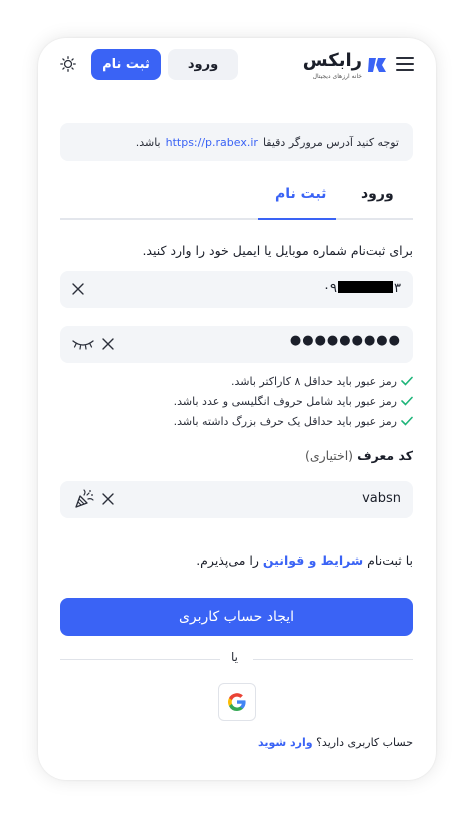  What do you see at coordinates (203, 64) in the screenshot?
I see `header-login-button: ورود` at bounding box center [203, 64].